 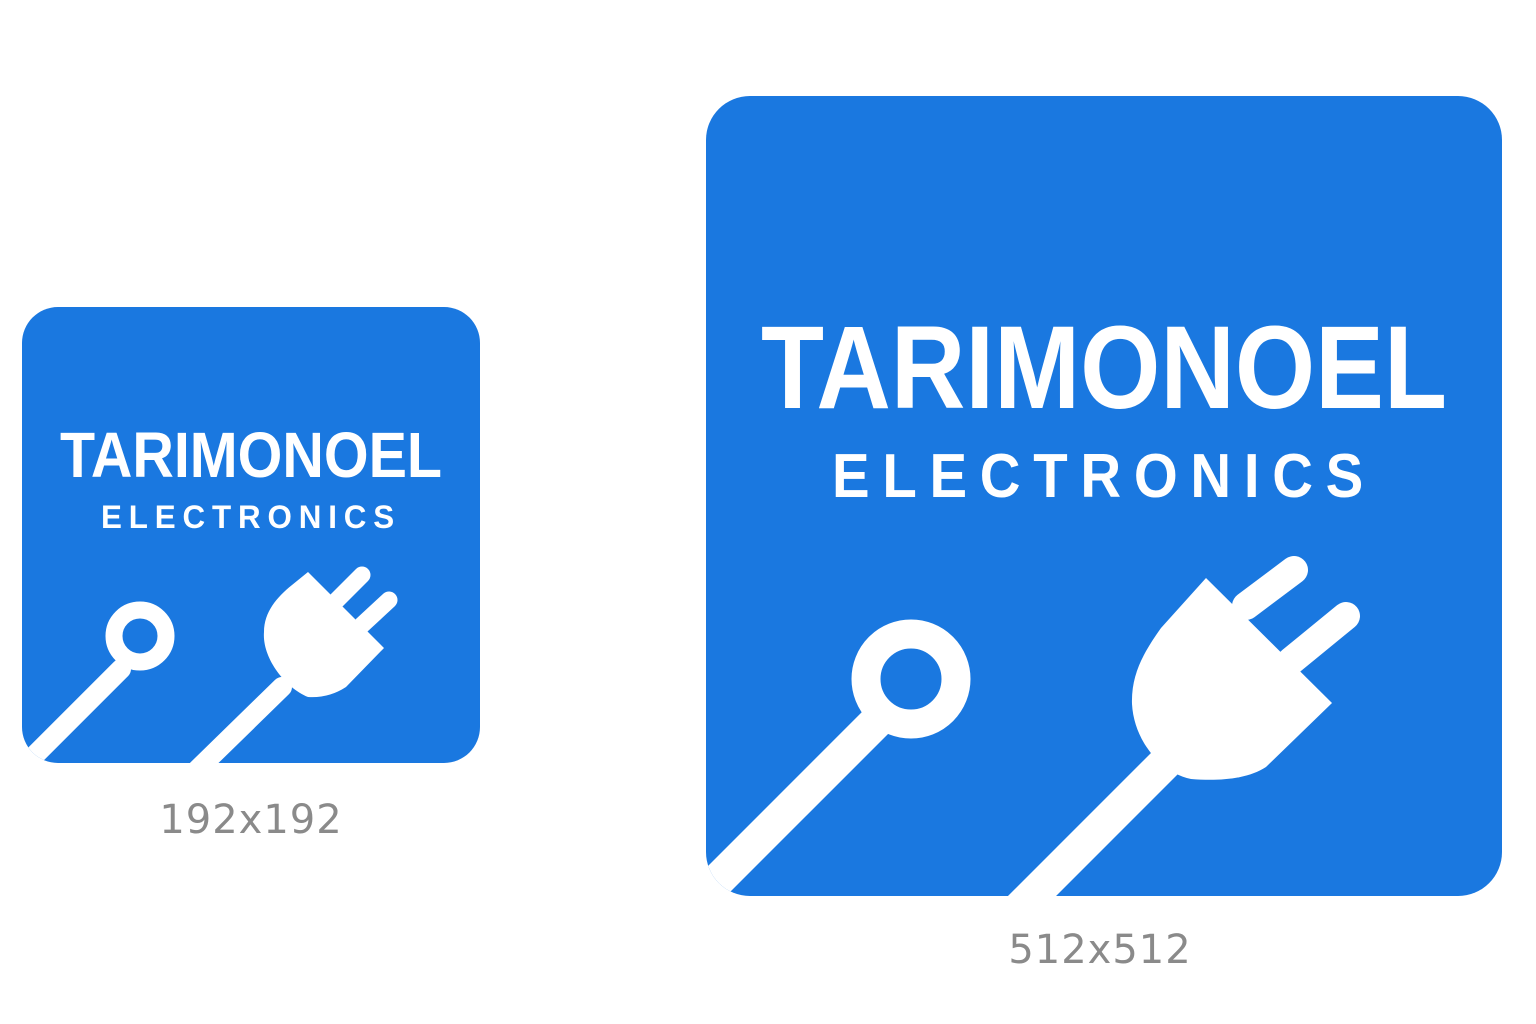 I want to click on app-icon-small: TARIMONOEL ELECTRONICS, so click(x=251, y=535).